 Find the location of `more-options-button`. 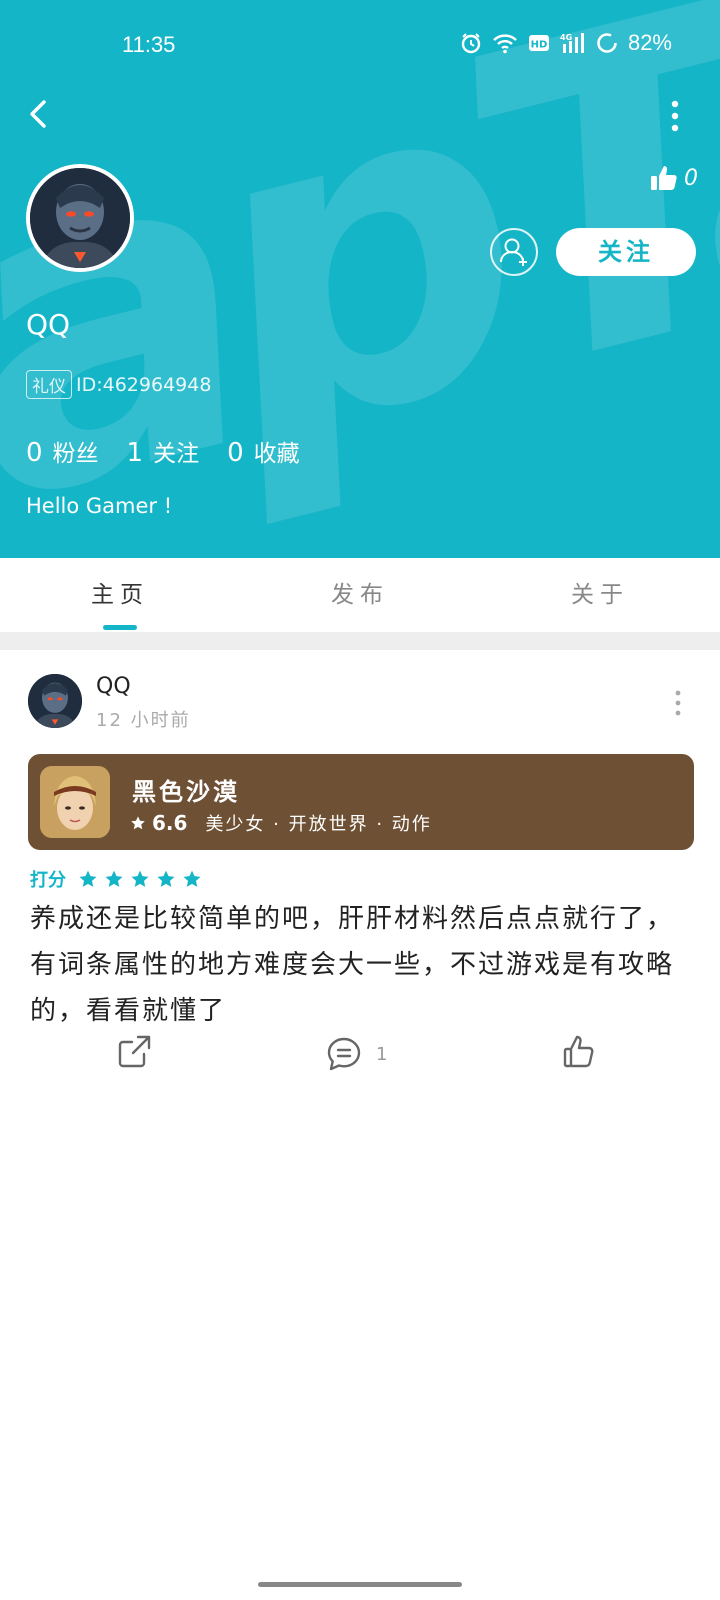

more-options-button is located at coordinates (675, 116).